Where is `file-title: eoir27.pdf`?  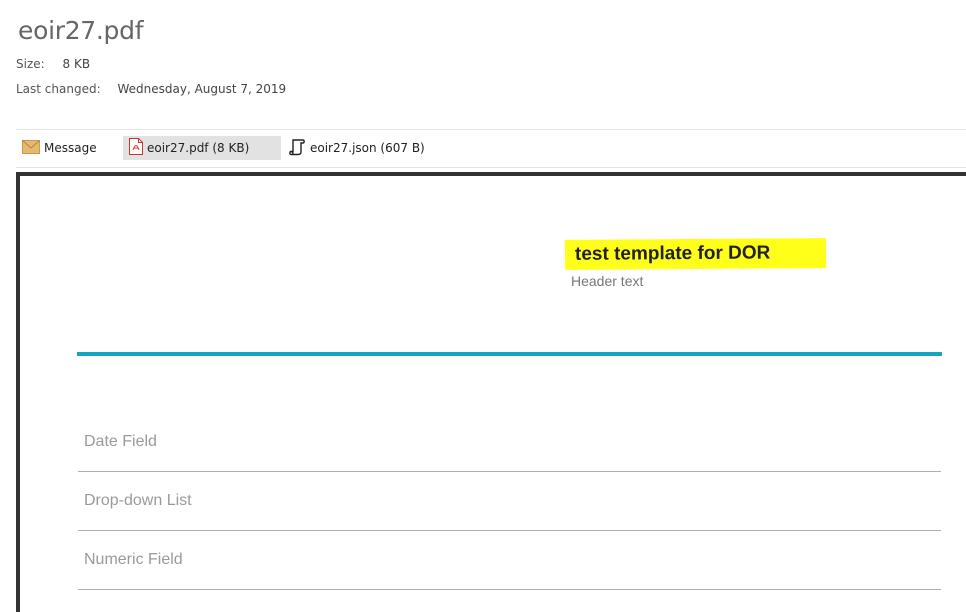
file-title: eoir27.pdf is located at coordinates (81, 30).